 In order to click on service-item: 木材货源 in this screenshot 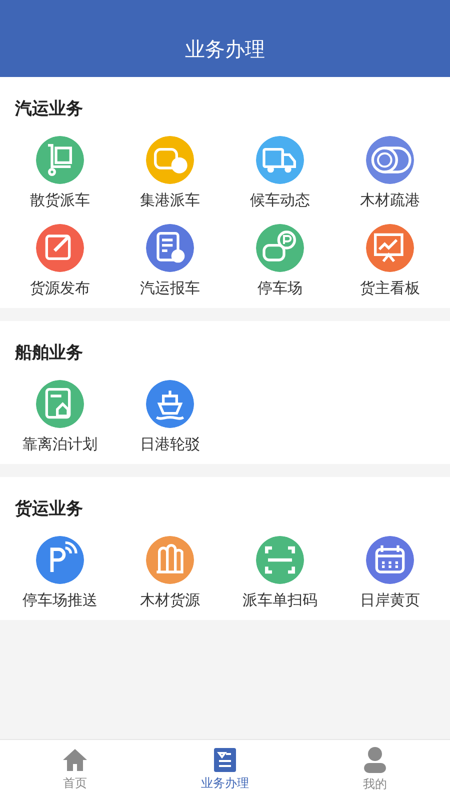, I will do `click(170, 573)`.